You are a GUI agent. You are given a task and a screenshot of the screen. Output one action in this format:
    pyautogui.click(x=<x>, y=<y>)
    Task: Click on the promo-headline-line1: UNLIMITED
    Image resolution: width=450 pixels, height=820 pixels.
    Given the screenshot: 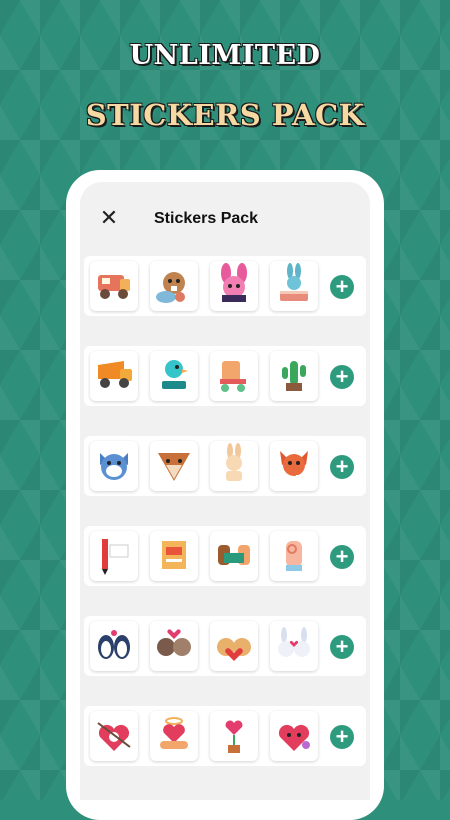 What is the action you would take?
    pyautogui.click(x=225, y=55)
    